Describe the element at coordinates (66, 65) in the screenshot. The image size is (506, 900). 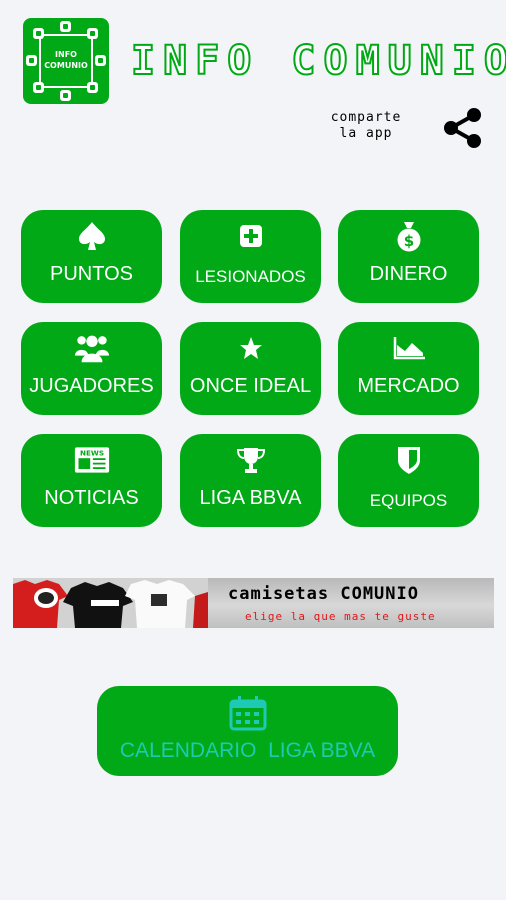
I see `logo-text-line2: COMUNIO` at that location.